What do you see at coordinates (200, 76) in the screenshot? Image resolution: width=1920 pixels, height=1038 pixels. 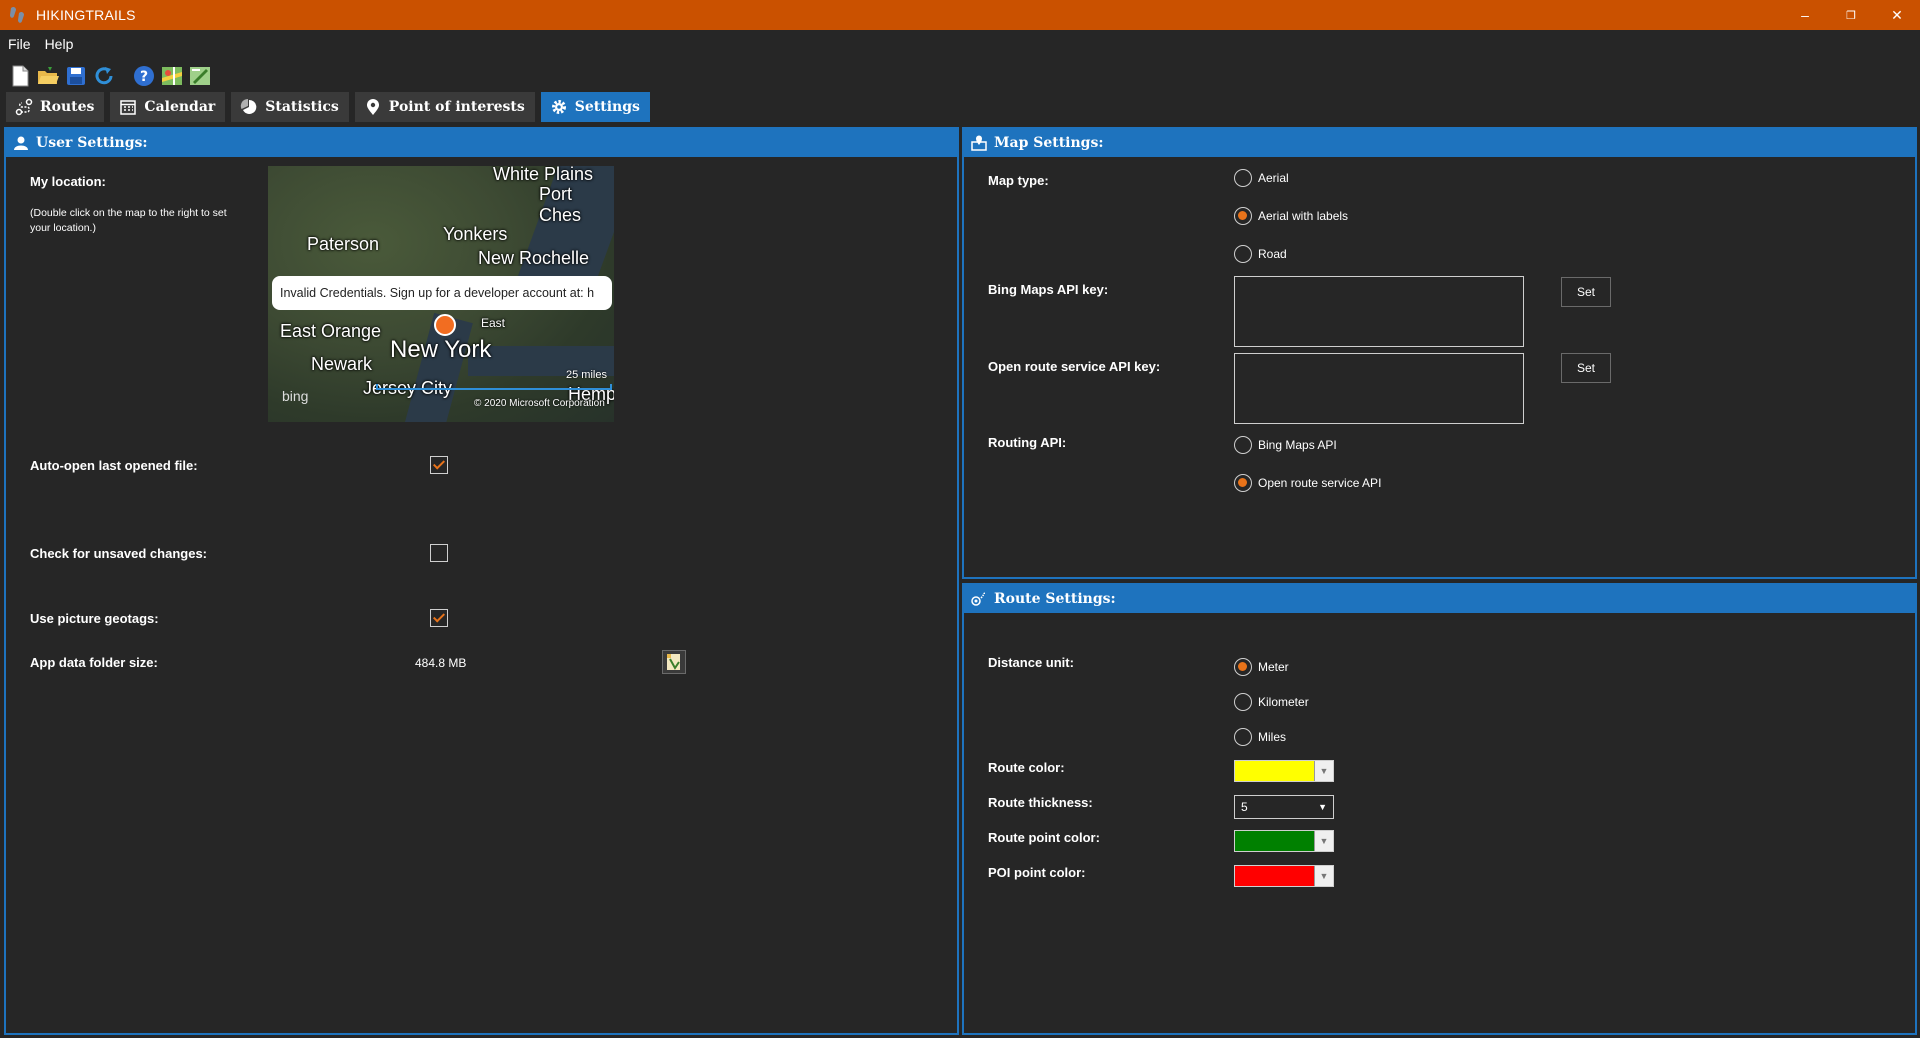 I see `map-edit-icon` at bounding box center [200, 76].